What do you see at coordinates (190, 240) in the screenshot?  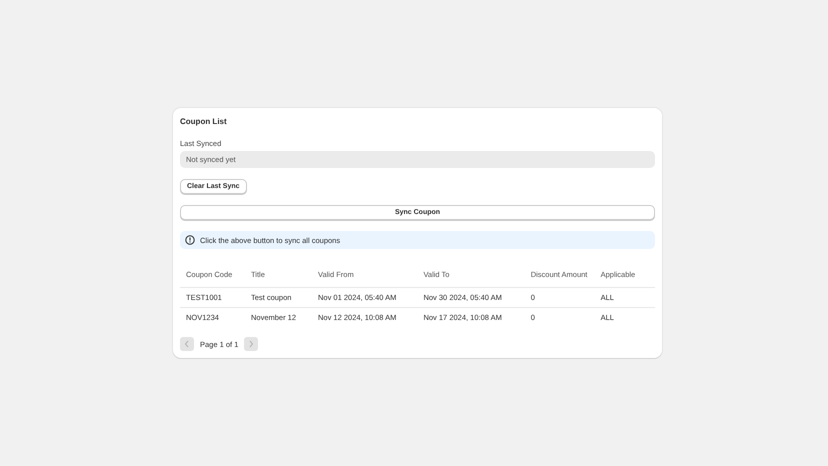 I see `info-icon` at bounding box center [190, 240].